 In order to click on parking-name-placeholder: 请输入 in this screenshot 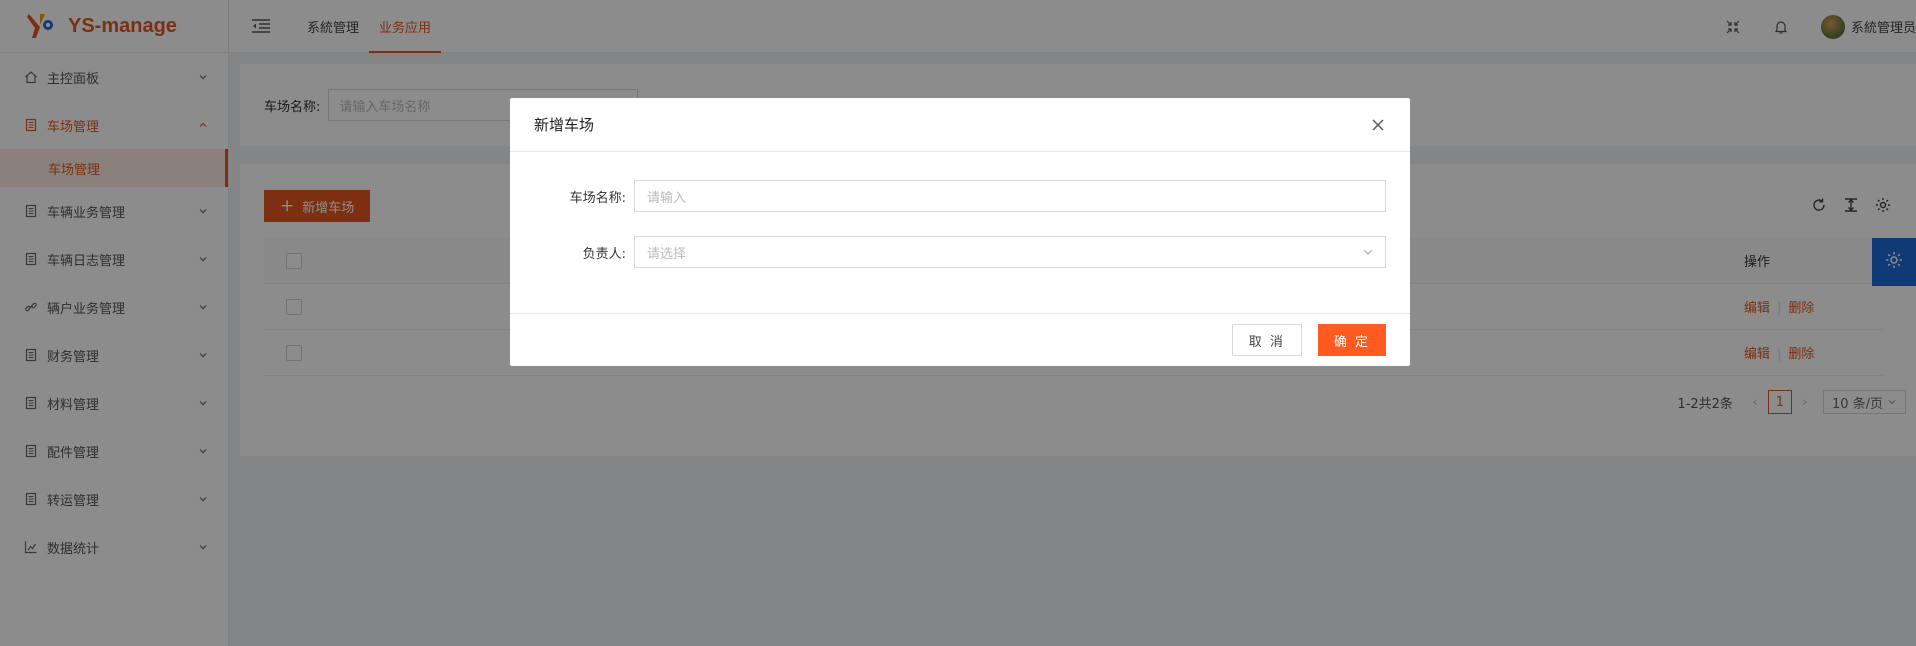, I will do `click(667, 198)`.